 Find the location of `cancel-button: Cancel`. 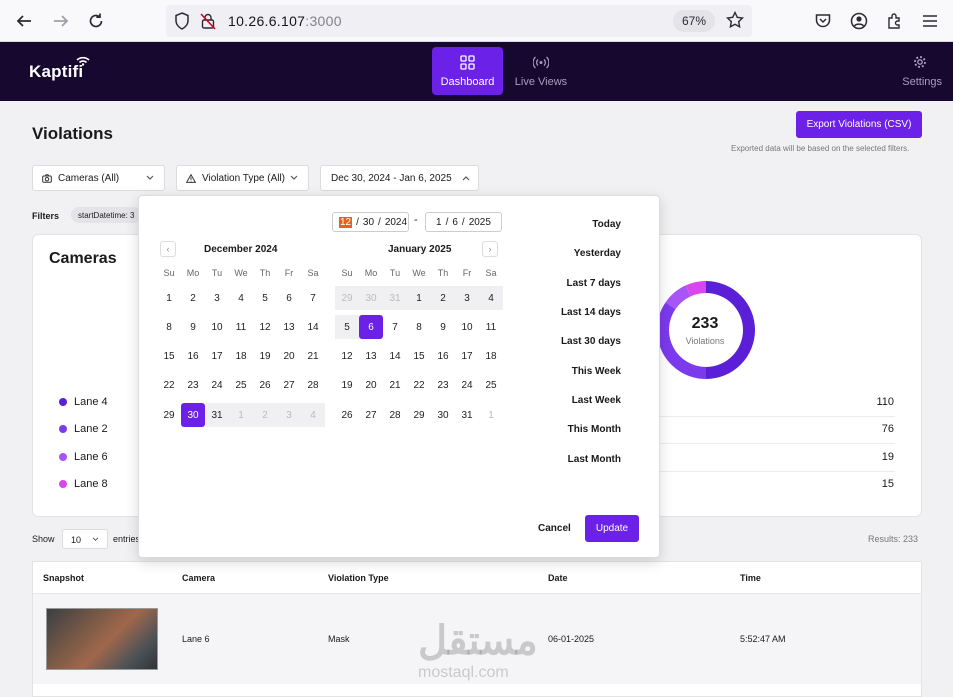

cancel-button: Cancel is located at coordinates (554, 528).